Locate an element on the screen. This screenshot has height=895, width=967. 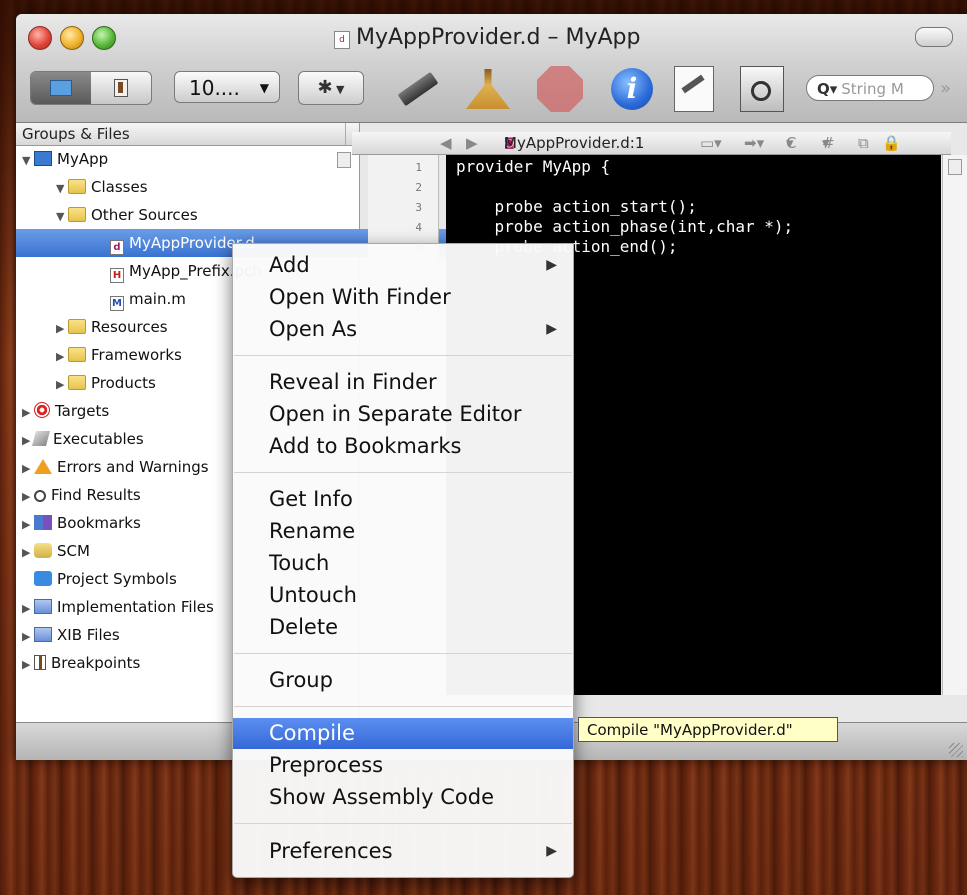
page-mode-segment is located at coordinates (61, 88).